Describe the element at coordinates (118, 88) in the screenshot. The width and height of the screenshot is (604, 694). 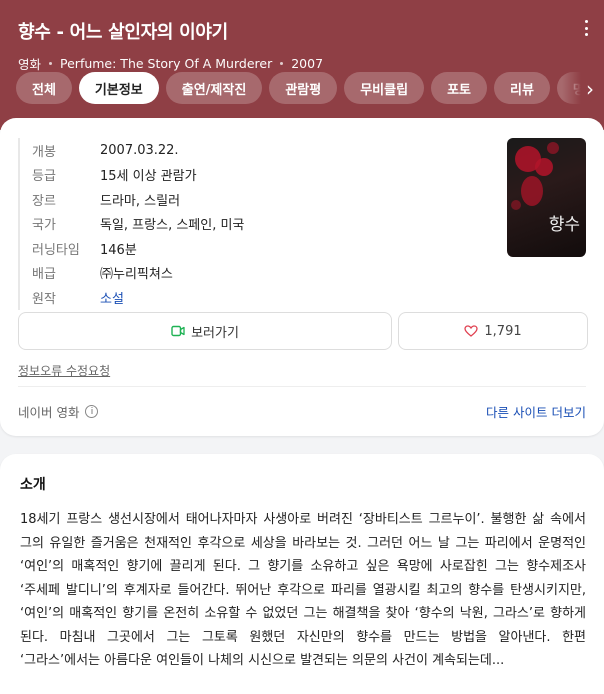
I see `tab-basic-info: 기본정보` at that location.